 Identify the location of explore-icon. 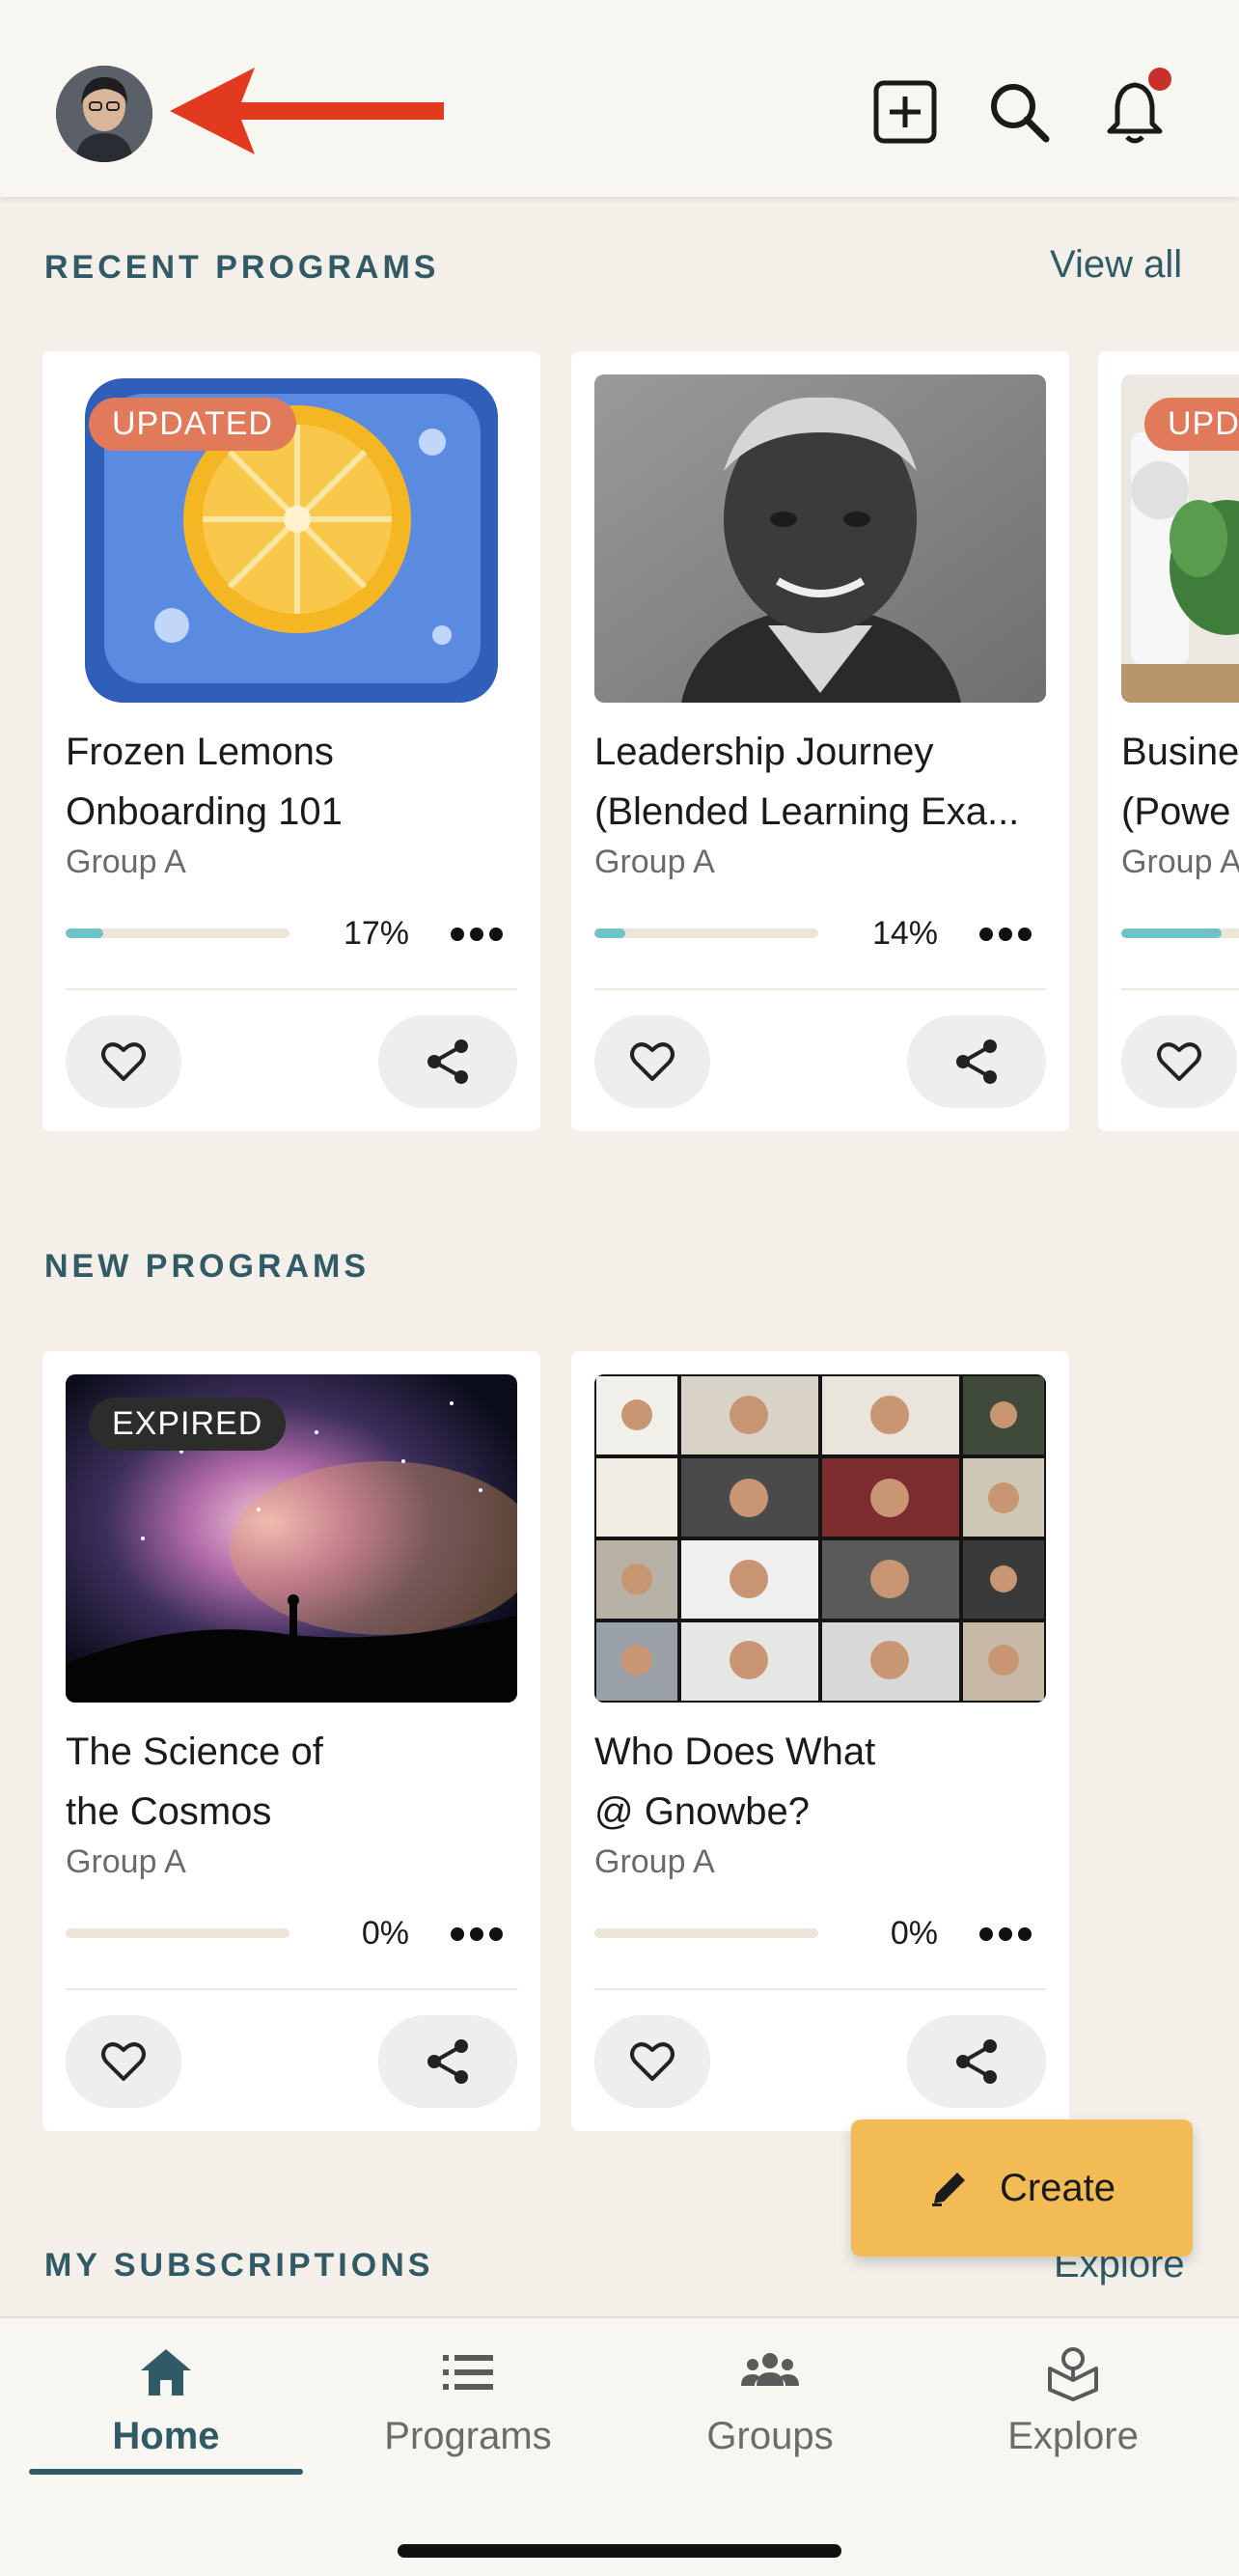
(1073, 2374).